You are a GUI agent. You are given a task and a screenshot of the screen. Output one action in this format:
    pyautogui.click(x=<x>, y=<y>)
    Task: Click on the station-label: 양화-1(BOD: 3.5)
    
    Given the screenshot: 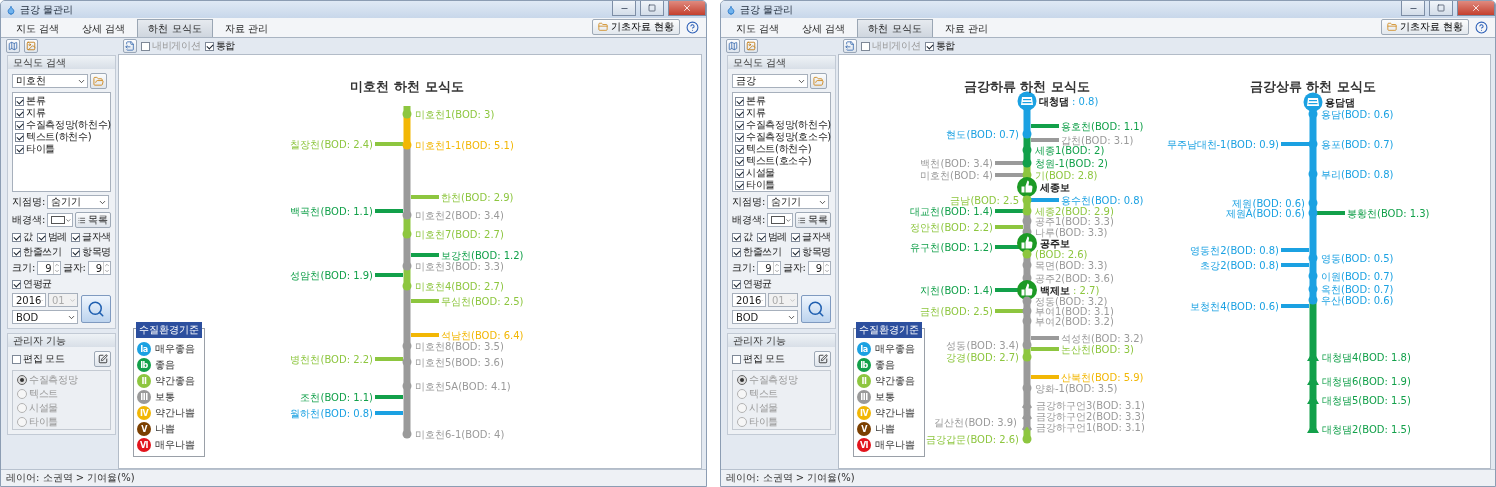 What is the action you would take?
    pyautogui.click(x=1076, y=388)
    